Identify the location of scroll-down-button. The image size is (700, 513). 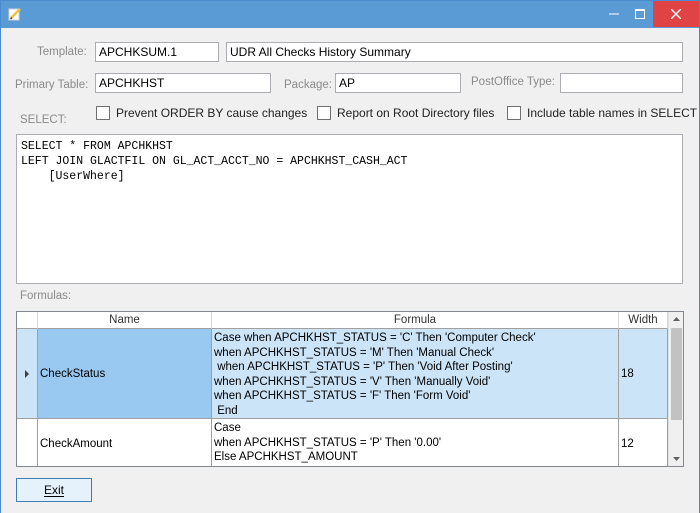
(676, 458).